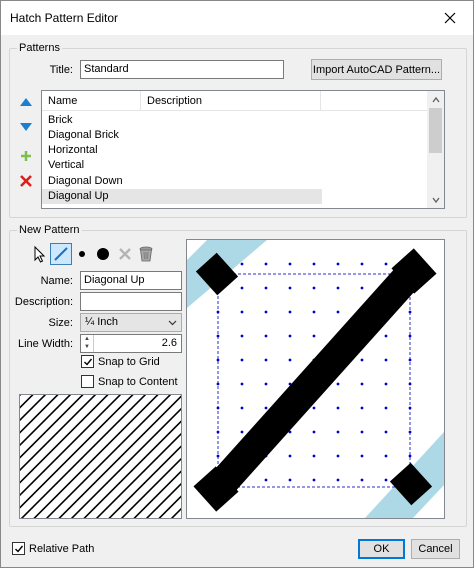  I want to click on large-dot-icon, so click(103, 254).